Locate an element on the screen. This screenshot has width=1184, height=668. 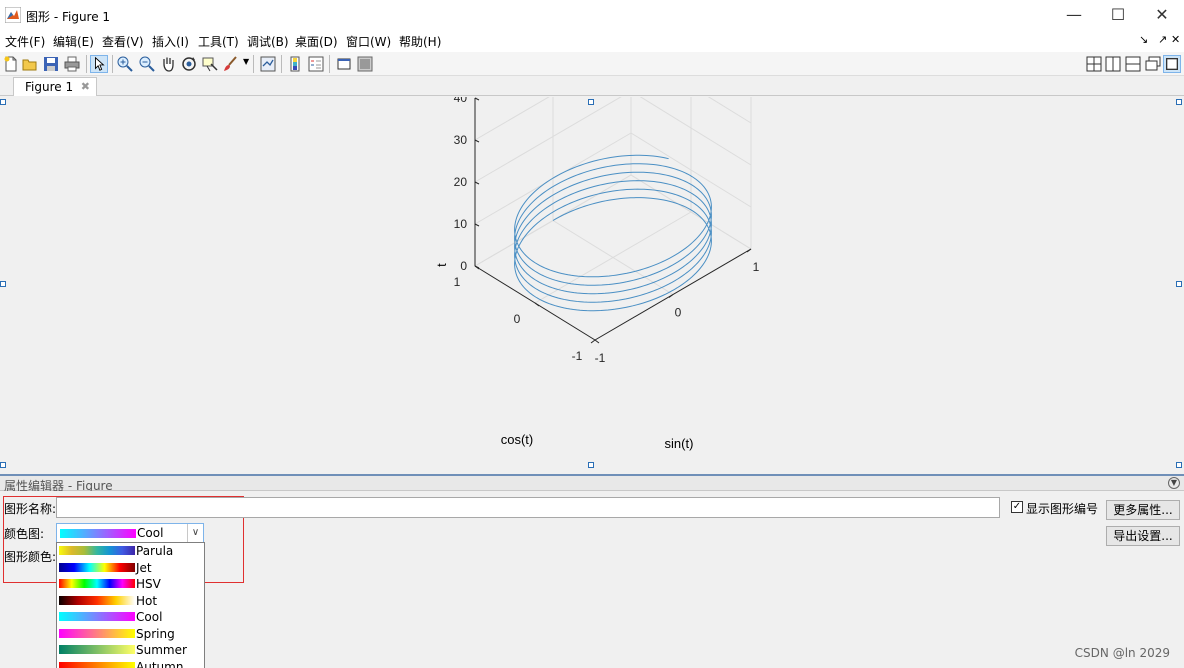
colormap-label: 颜色图: is located at coordinates (24, 534).